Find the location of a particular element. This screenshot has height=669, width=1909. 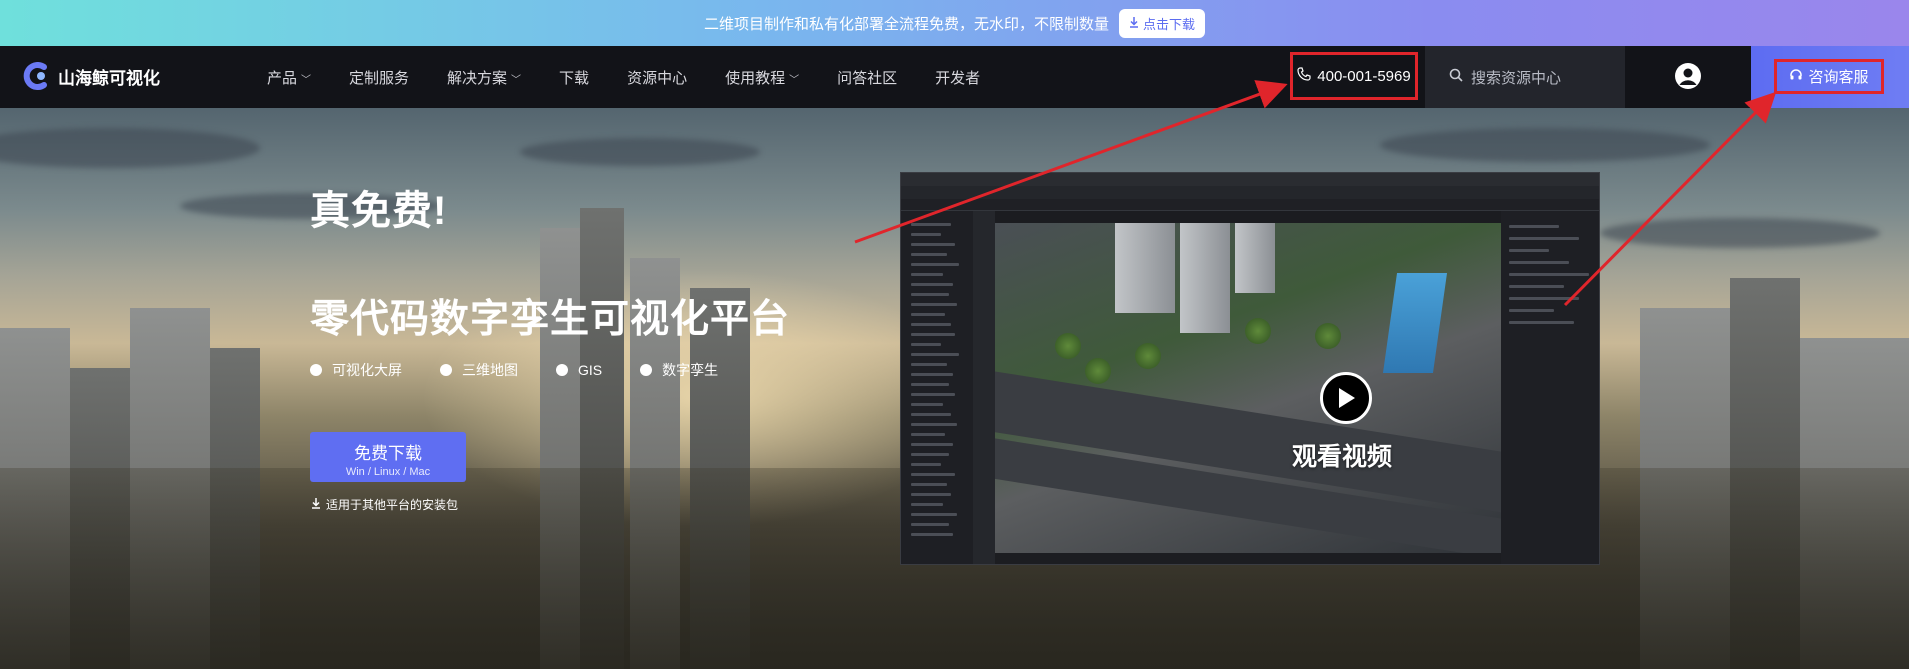

play-icon is located at coordinates (1346, 398).